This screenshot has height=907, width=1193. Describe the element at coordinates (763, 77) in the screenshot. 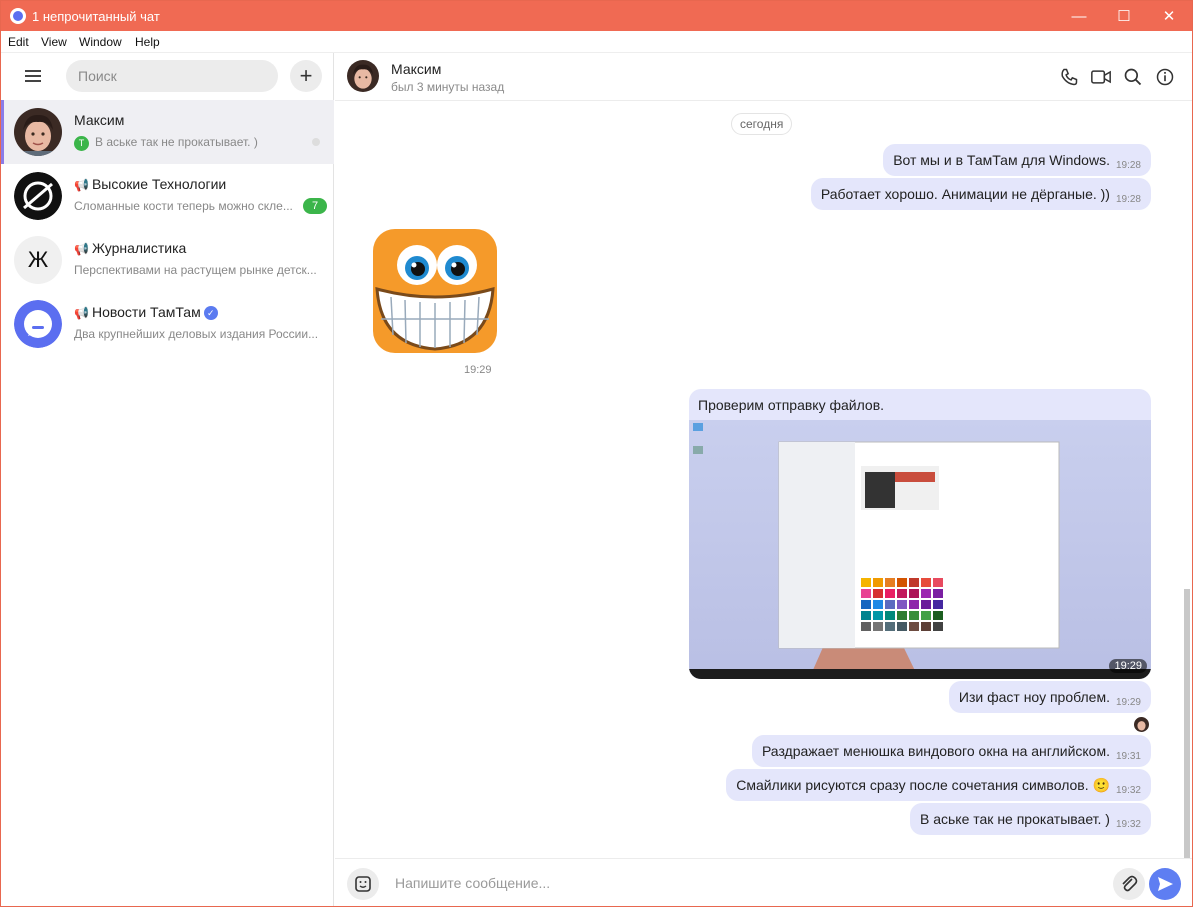

I see `chat-header: Максим был 3 минуты назад` at that location.